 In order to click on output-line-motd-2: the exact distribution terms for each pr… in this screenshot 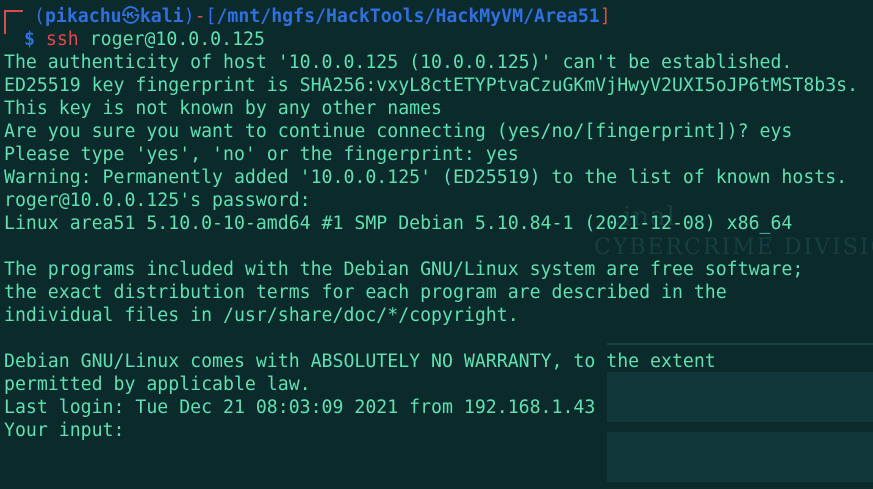, I will do `click(365, 292)`.